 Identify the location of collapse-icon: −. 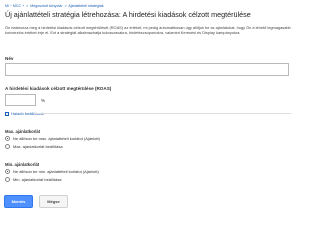
(7, 113).